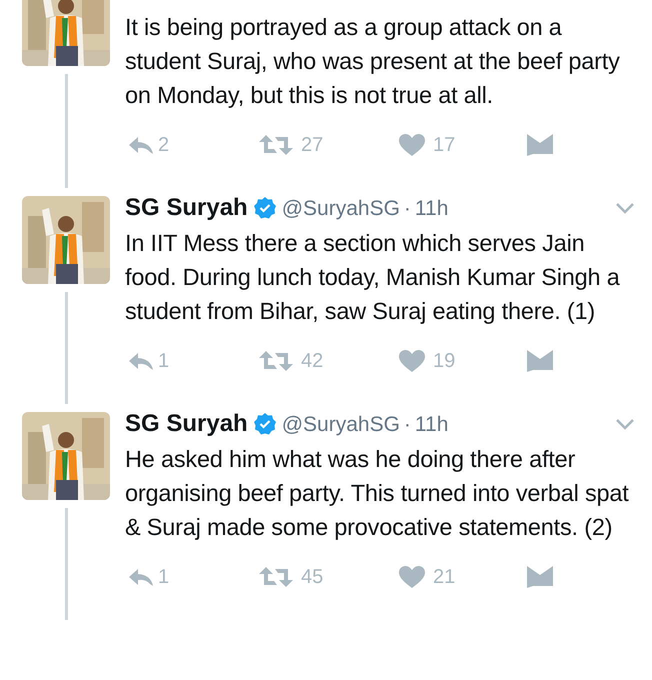 This screenshot has height=680, width=652. I want to click on reply-count: 2, so click(164, 145).